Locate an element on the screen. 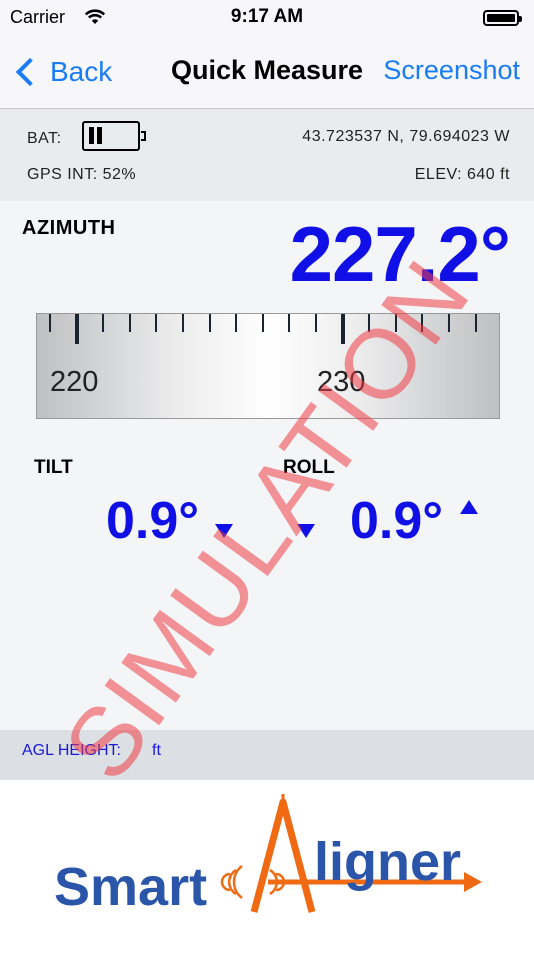 The image size is (534, 955). agl-height-unit: ft is located at coordinates (156, 750).